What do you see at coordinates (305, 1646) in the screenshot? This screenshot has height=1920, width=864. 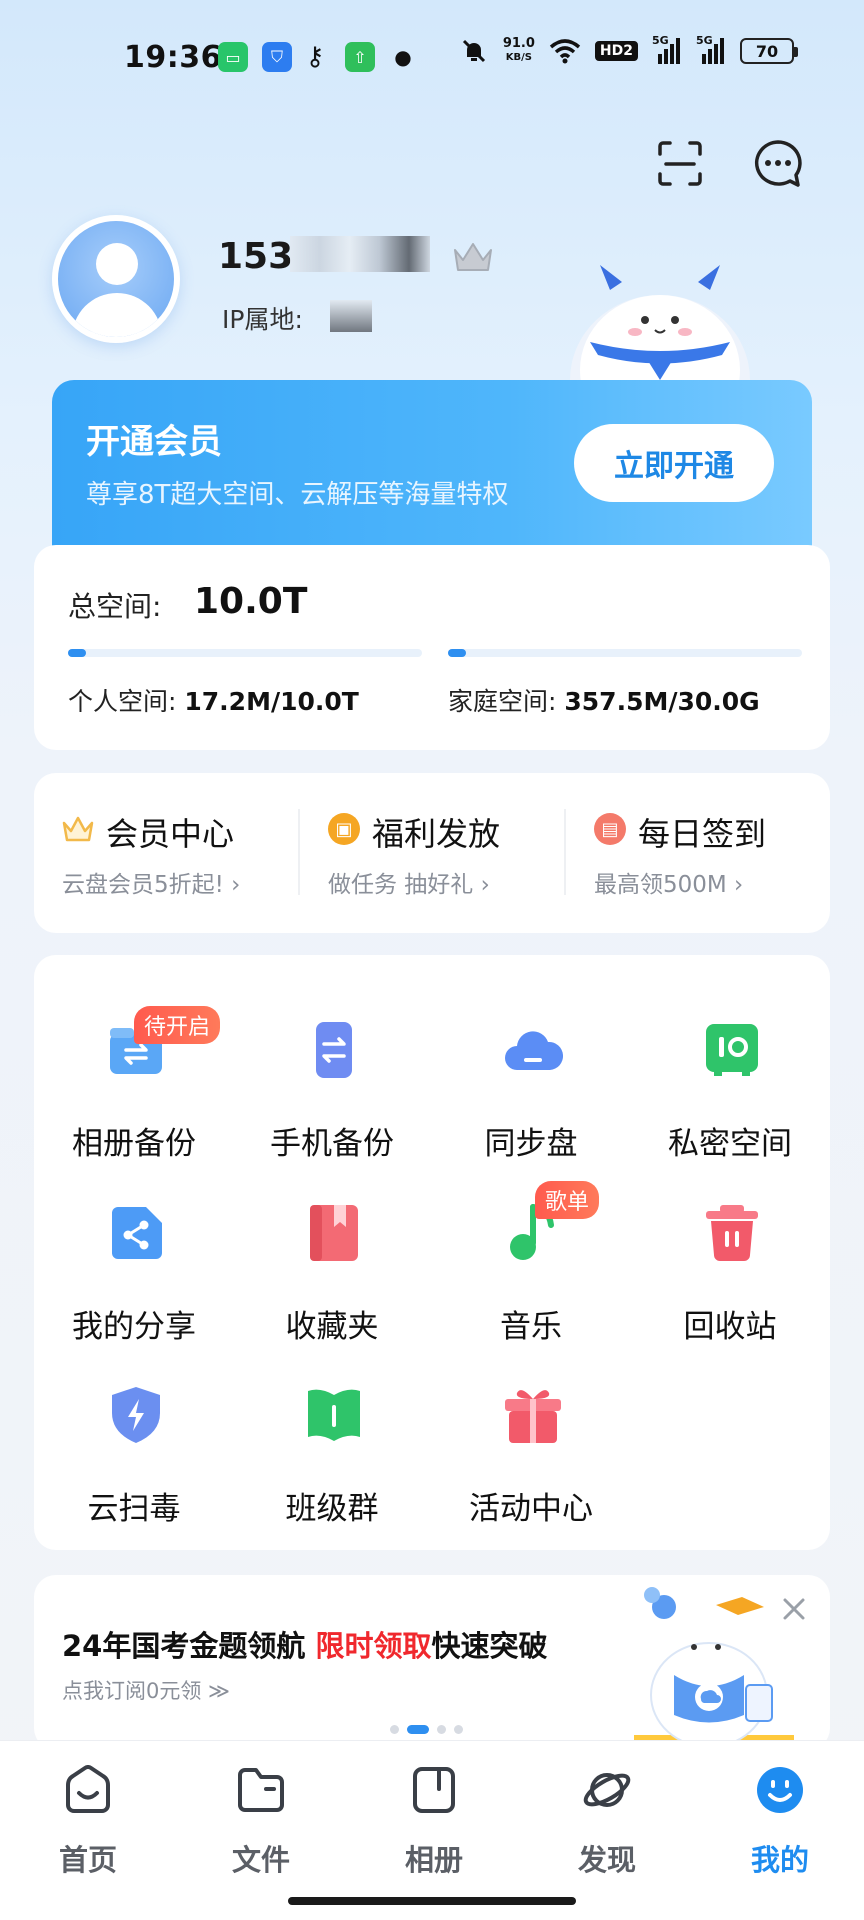 I see `ad-title: 24年国考金题领航 限时领取快速突破` at bounding box center [305, 1646].